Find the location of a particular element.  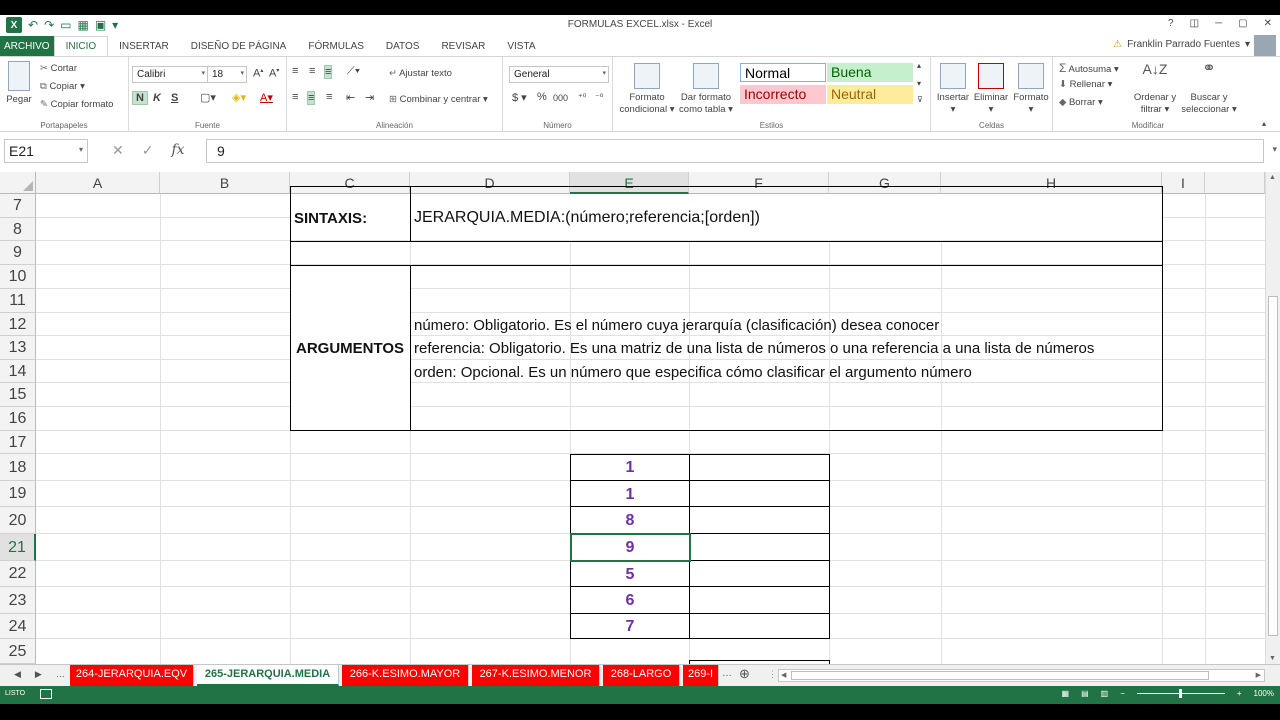

decrease-decimal-icon: ⁻⁰ is located at coordinates (599, 97).